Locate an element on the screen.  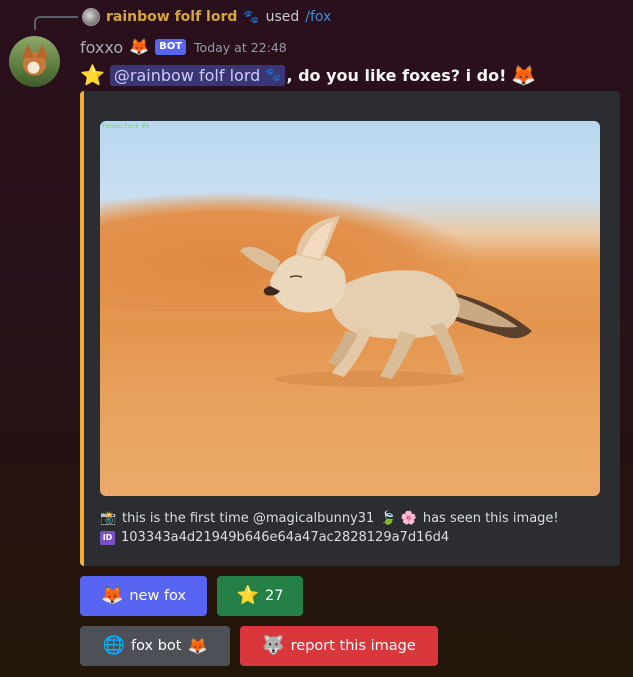
camera-icon: 📸 is located at coordinates (108, 518).